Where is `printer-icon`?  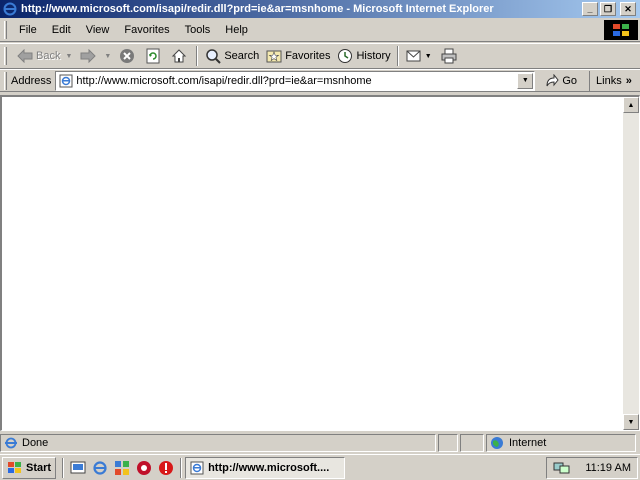 printer-icon is located at coordinates (449, 56).